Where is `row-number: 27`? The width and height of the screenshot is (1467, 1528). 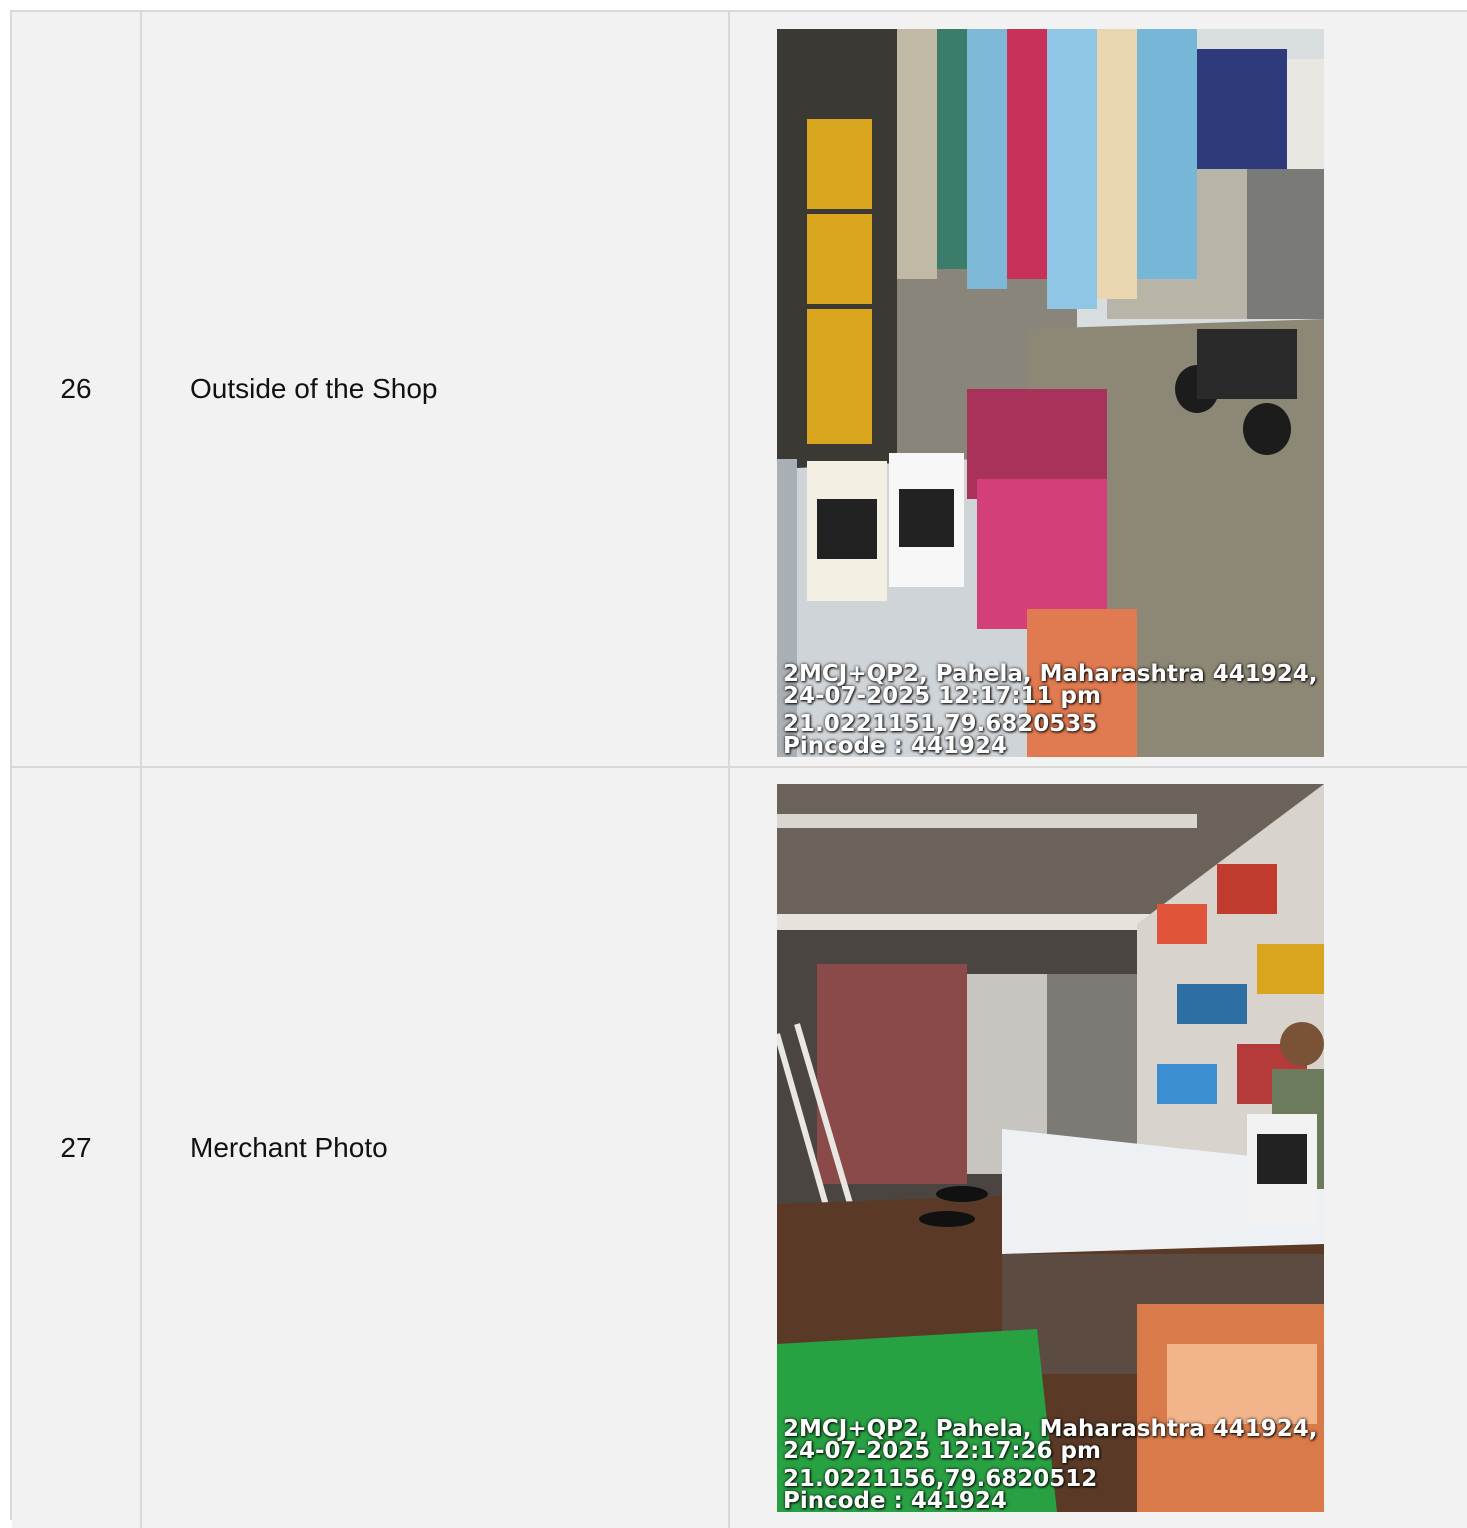
row-number: 27 is located at coordinates (76, 1147).